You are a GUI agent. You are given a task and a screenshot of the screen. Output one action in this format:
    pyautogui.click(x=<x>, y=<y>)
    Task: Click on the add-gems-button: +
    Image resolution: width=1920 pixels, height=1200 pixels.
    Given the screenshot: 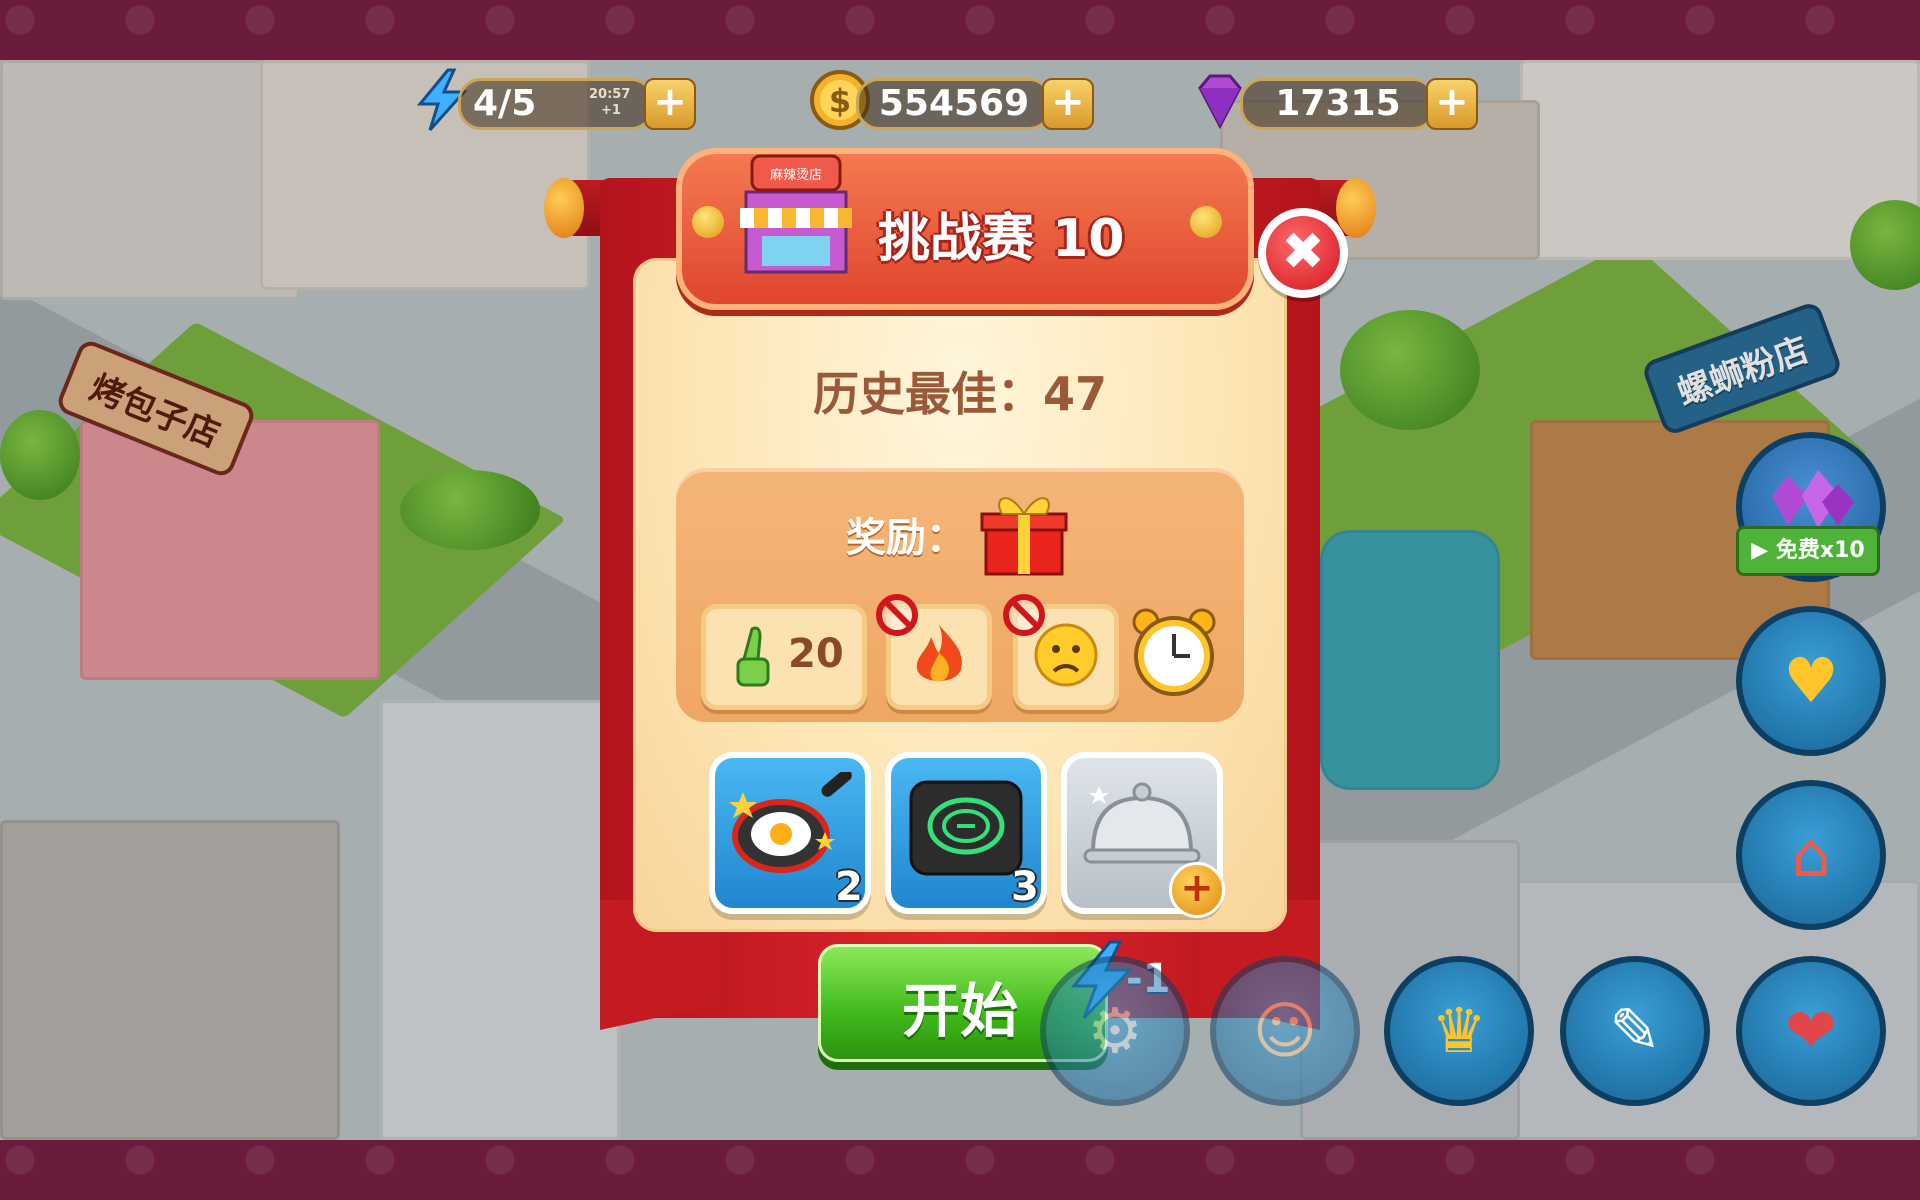 What is the action you would take?
    pyautogui.click(x=1452, y=104)
    